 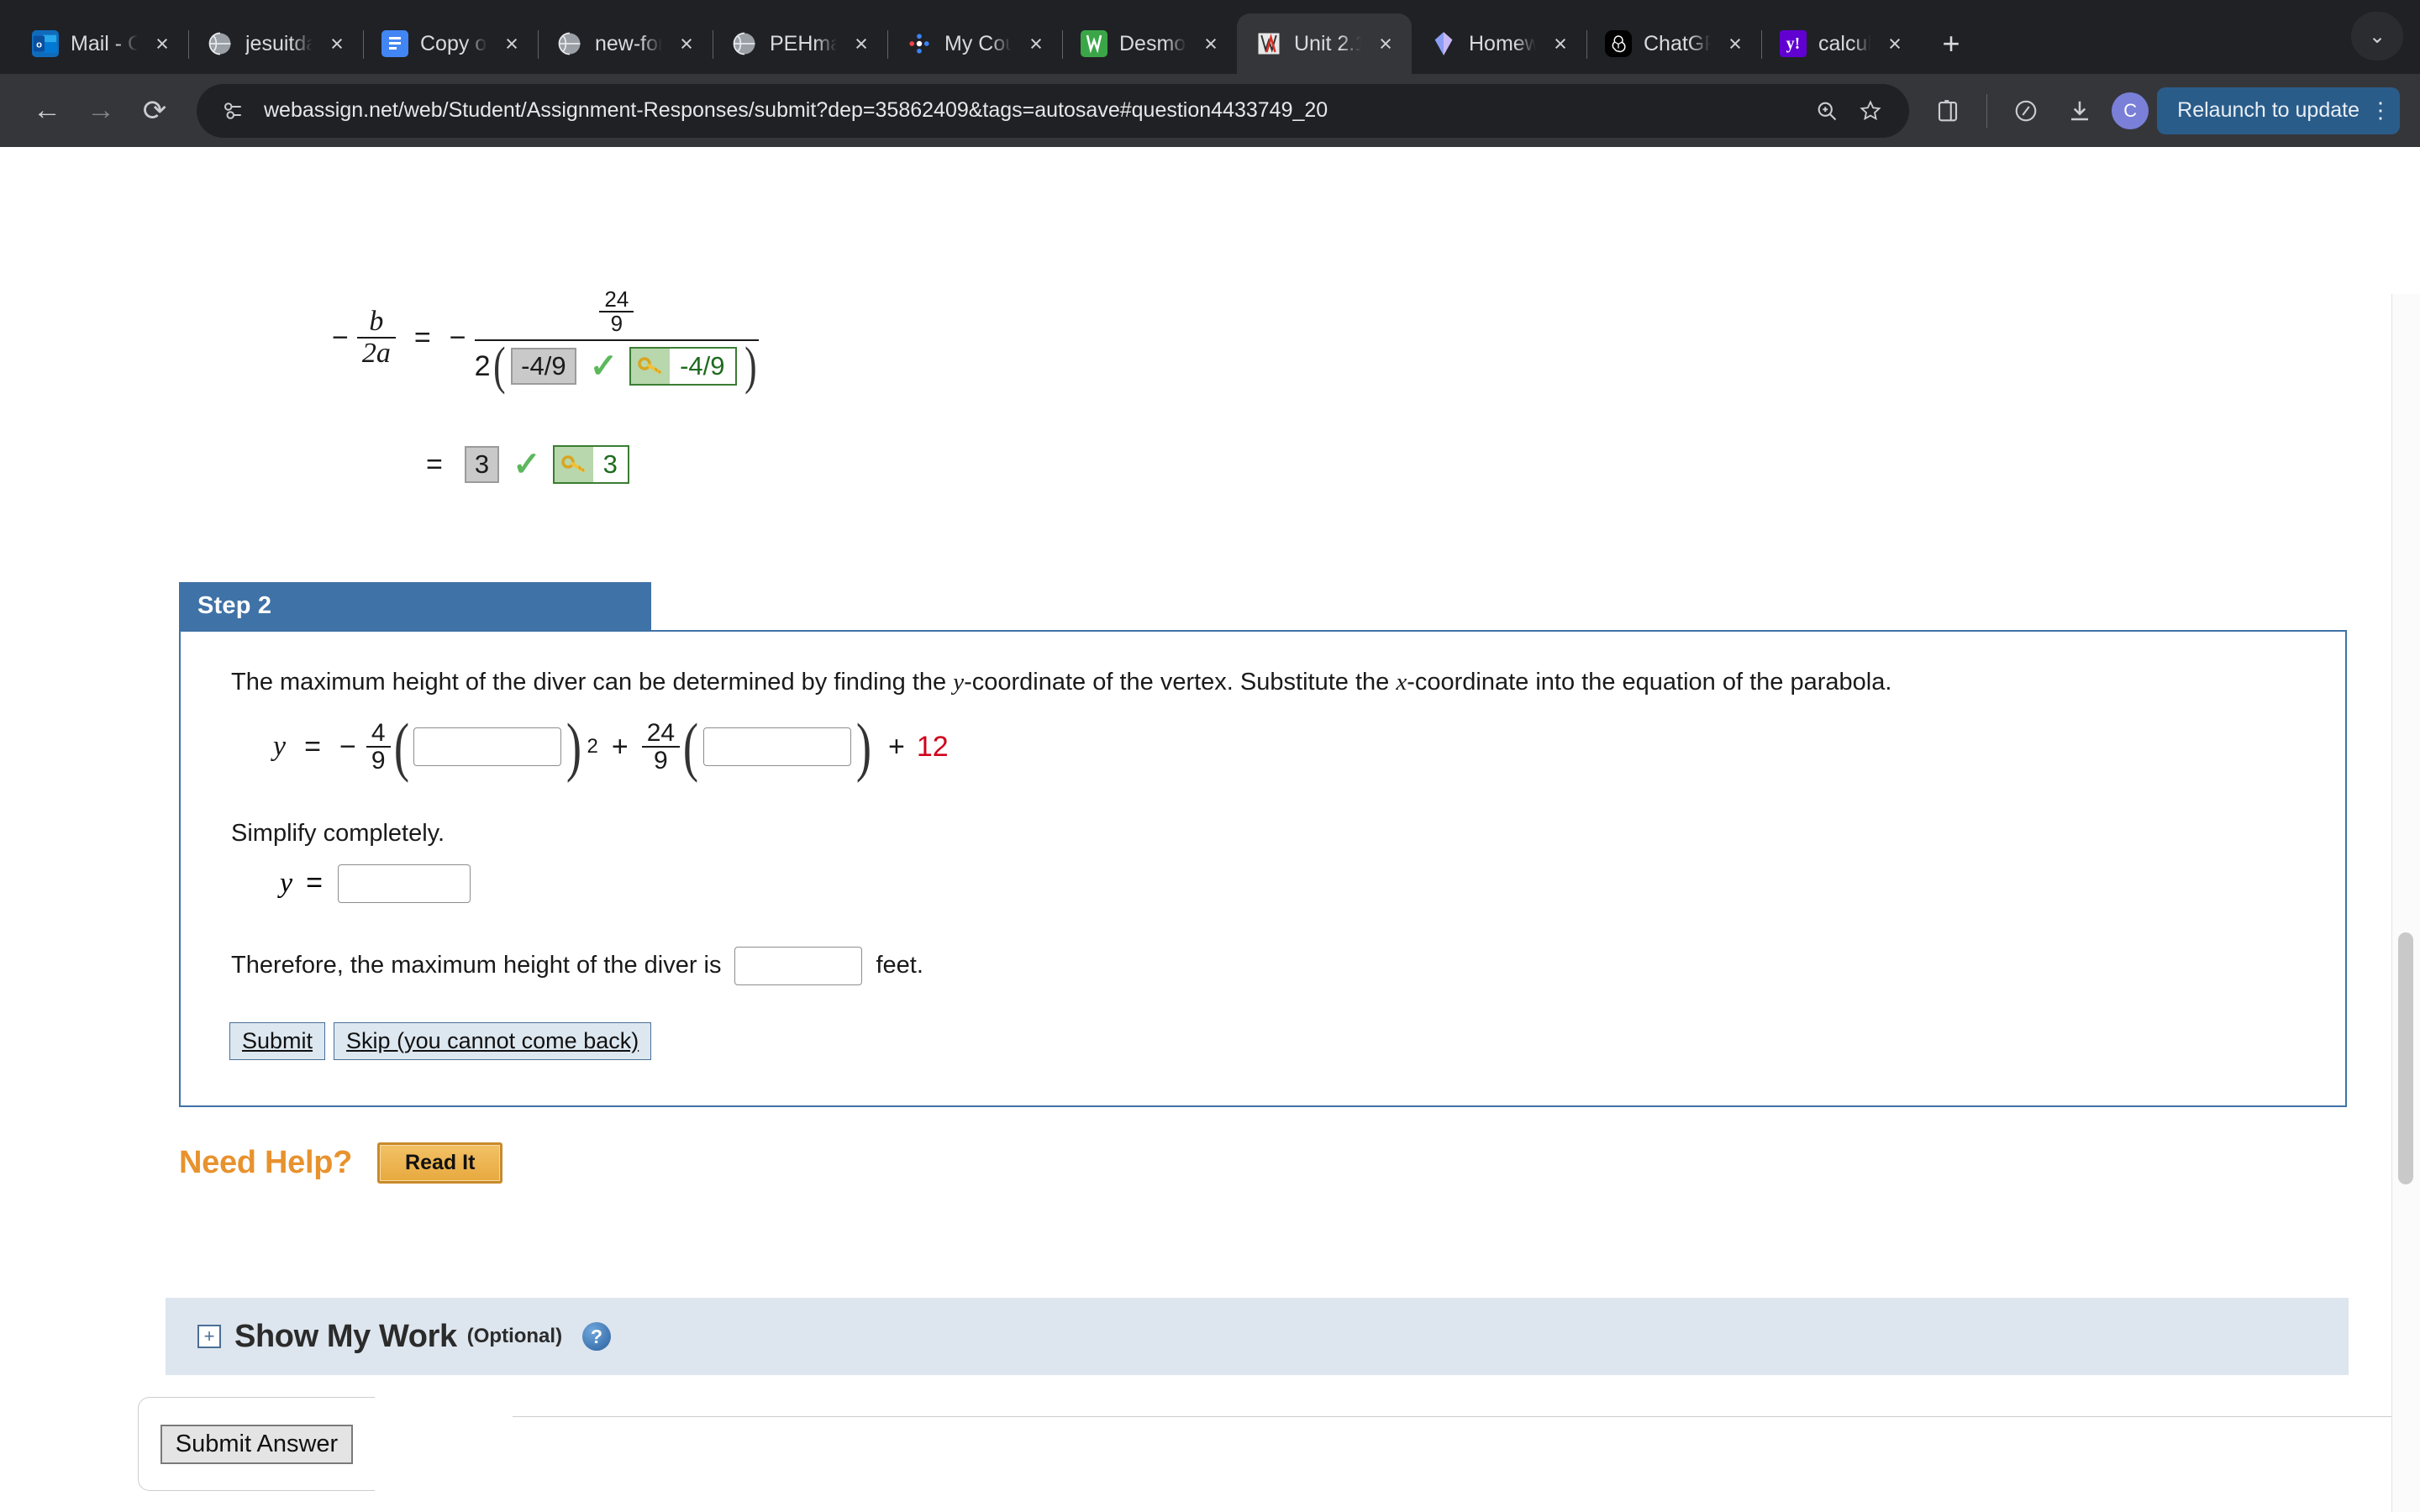 I want to click on webassign-icon, so click(x=1268, y=43).